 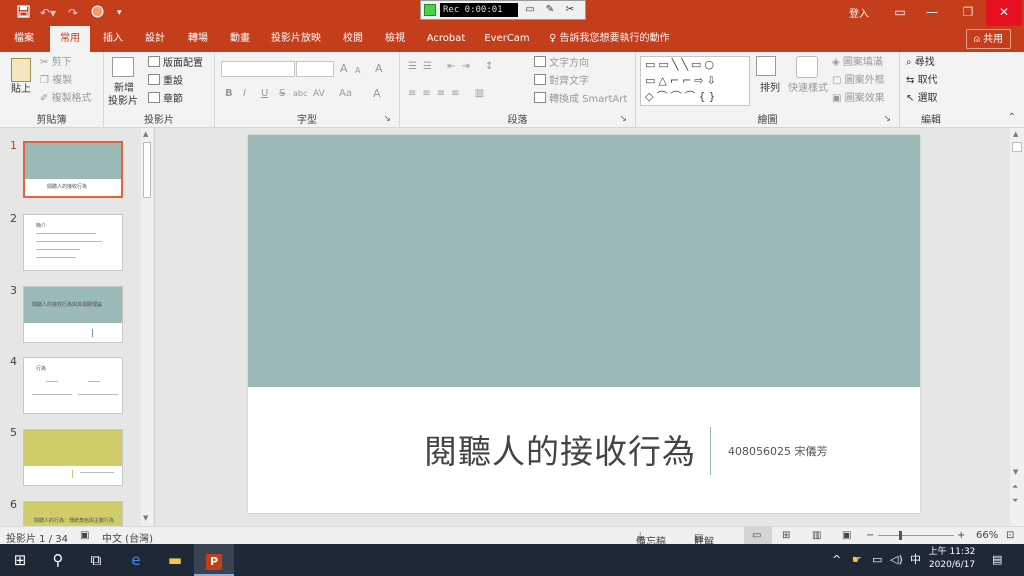 I want to click on new-slide-button: 新增, so click(x=124, y=89).